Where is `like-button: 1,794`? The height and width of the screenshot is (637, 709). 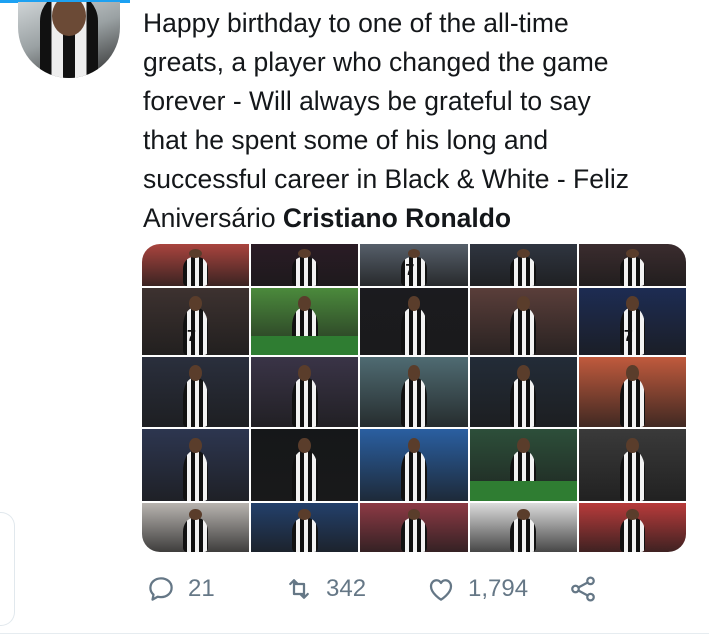 like-button: 1,794 is located at coordinates (477, 589).